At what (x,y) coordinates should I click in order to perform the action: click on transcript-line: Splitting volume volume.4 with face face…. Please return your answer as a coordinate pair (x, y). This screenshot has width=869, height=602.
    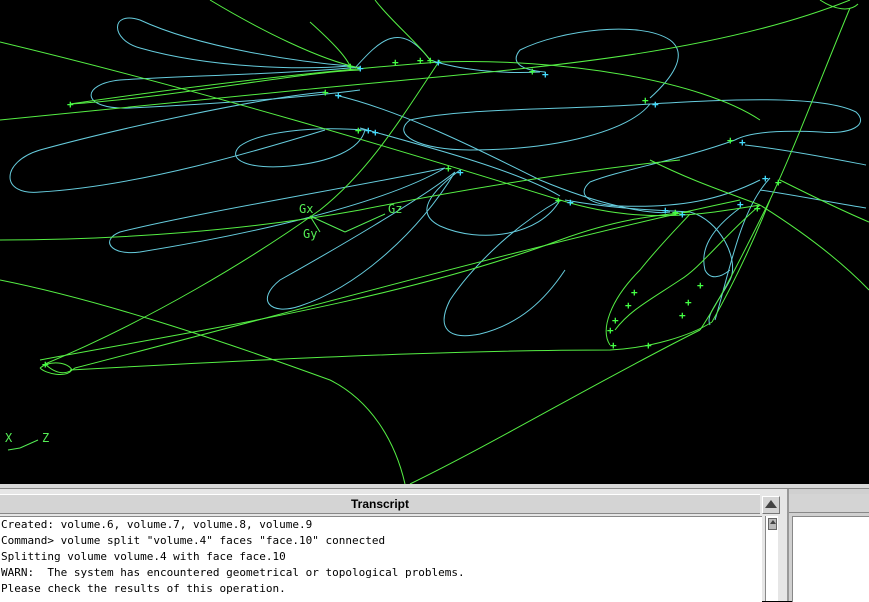
    Looking at the image, I should click on (143, 556).